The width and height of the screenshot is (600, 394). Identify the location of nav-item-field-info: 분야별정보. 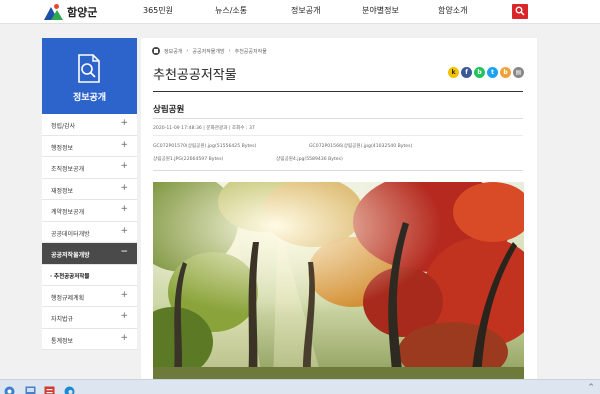
(380, 10).